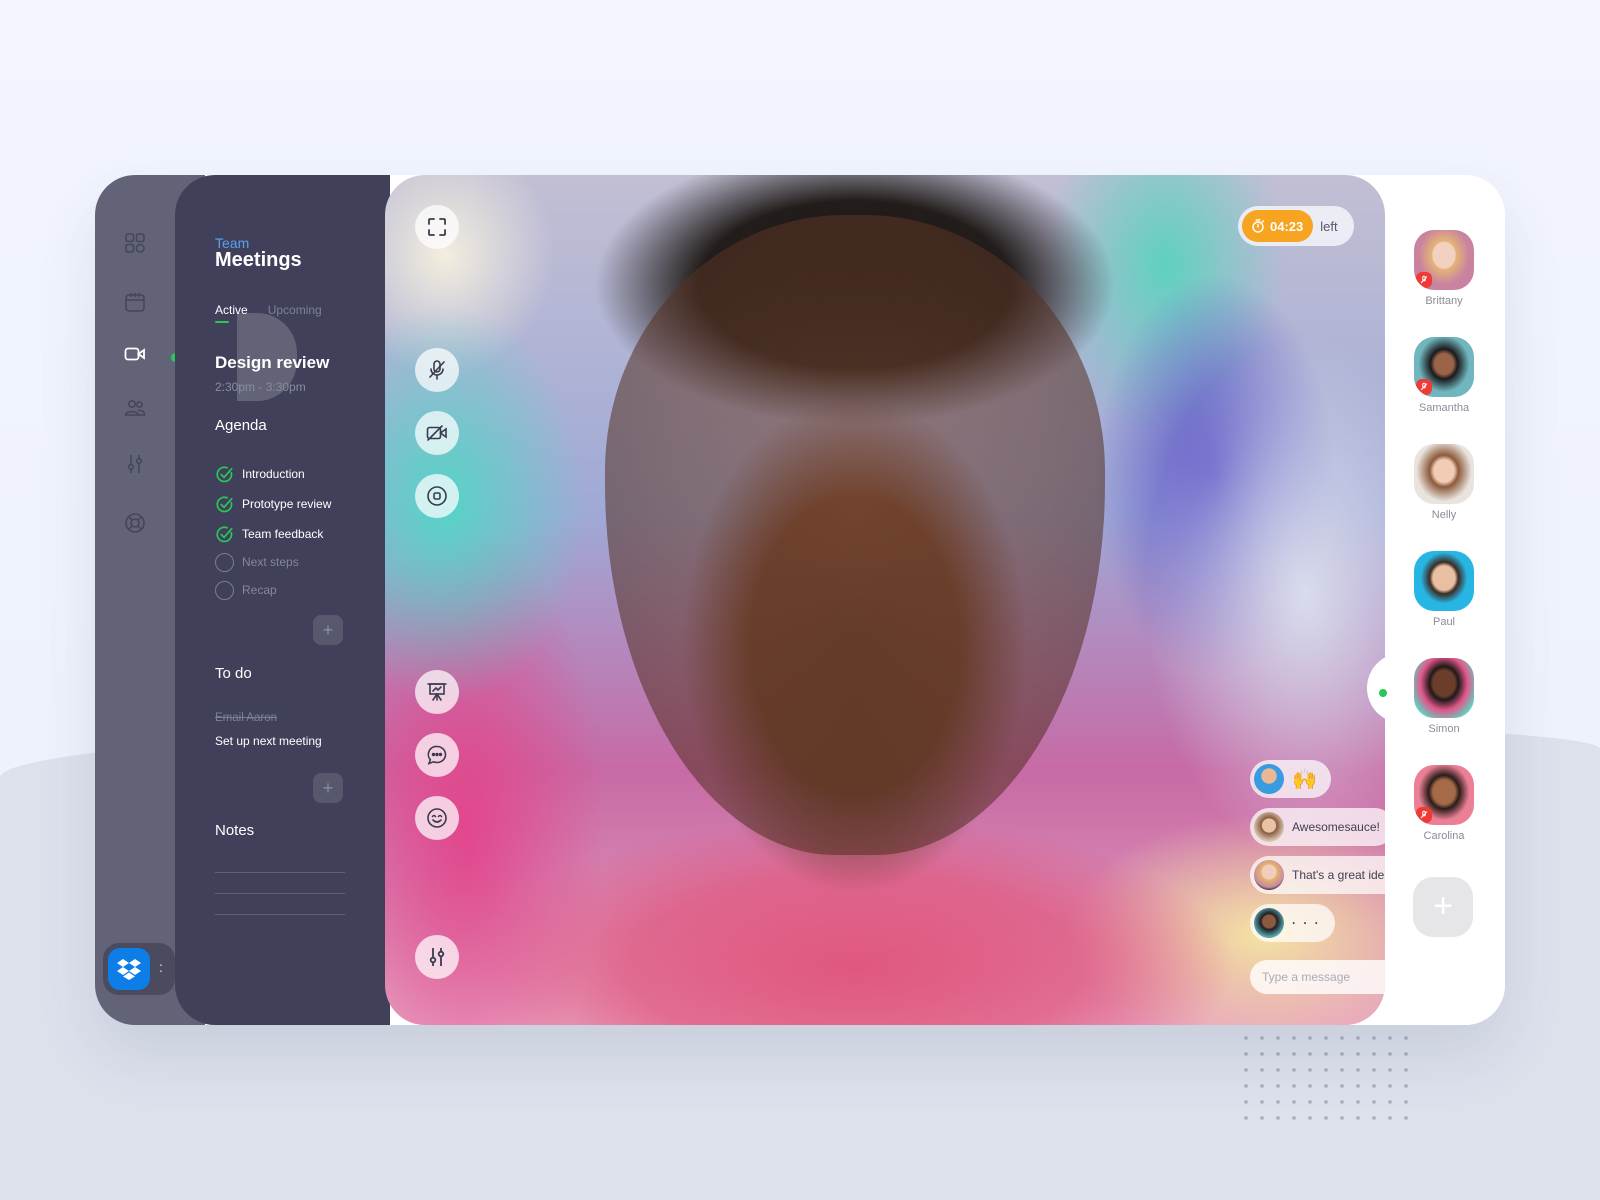 The image size is (1600, 1200). I want to click on notes-title: Notes, so click(235, 830).